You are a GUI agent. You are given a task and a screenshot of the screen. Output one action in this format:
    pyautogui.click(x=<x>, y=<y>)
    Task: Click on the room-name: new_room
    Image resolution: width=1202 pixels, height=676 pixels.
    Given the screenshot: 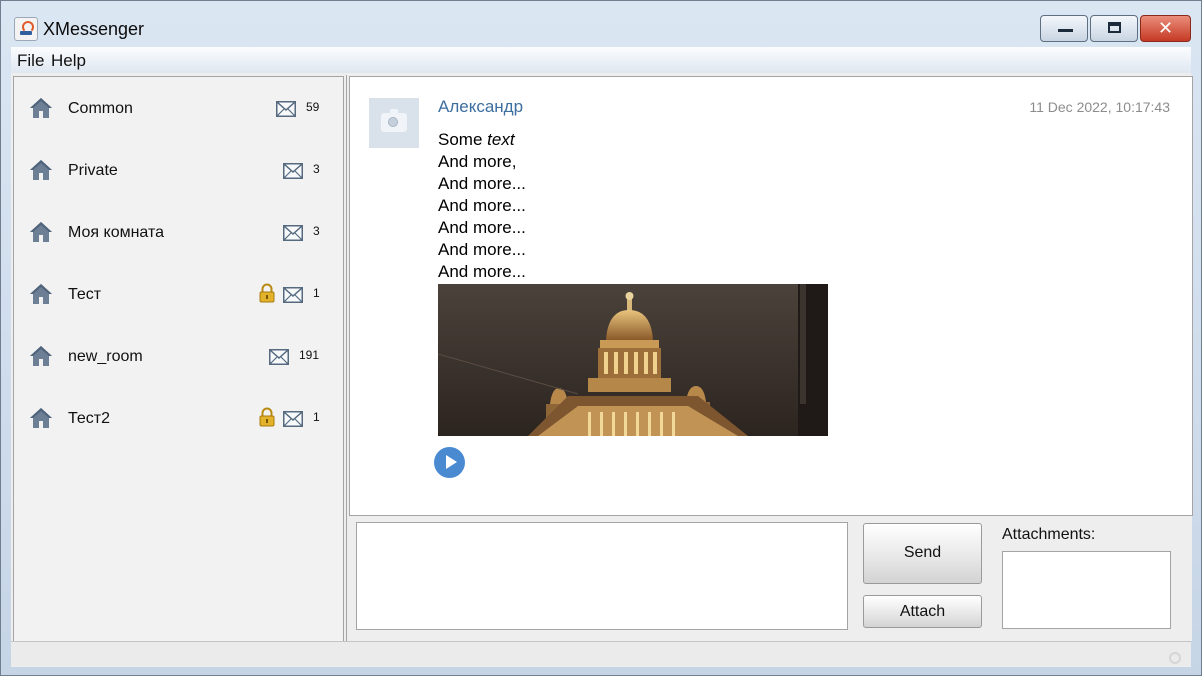 What is the action you would take?
    pyautogui.click(x=105, y=356)
    